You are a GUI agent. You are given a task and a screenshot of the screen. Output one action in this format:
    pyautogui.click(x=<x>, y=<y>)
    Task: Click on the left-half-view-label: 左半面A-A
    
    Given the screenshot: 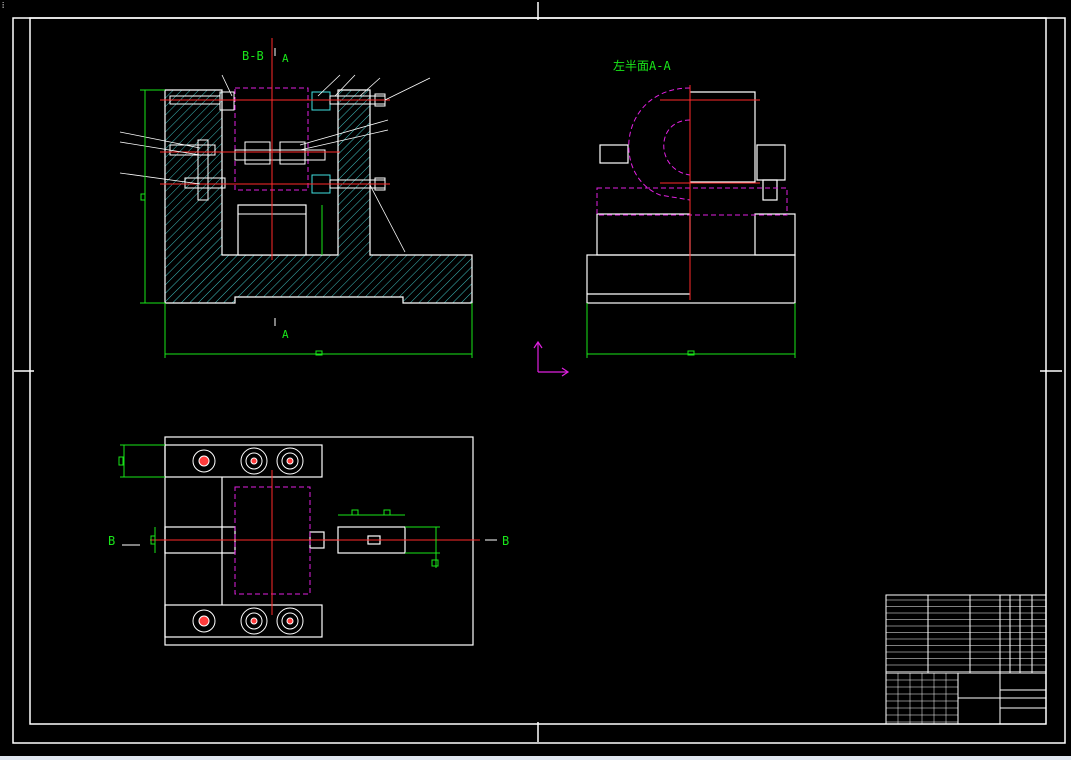 What is the action you would take?
    pyautogui.click(x=642, y=65)
    